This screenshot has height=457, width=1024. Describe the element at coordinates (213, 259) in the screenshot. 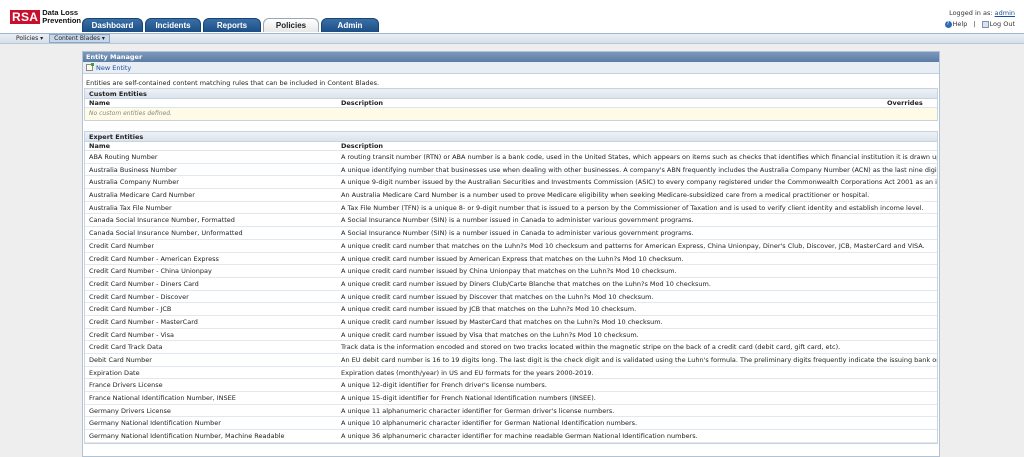

I see `entity-name: Credit Card Number - American Express` at that location.